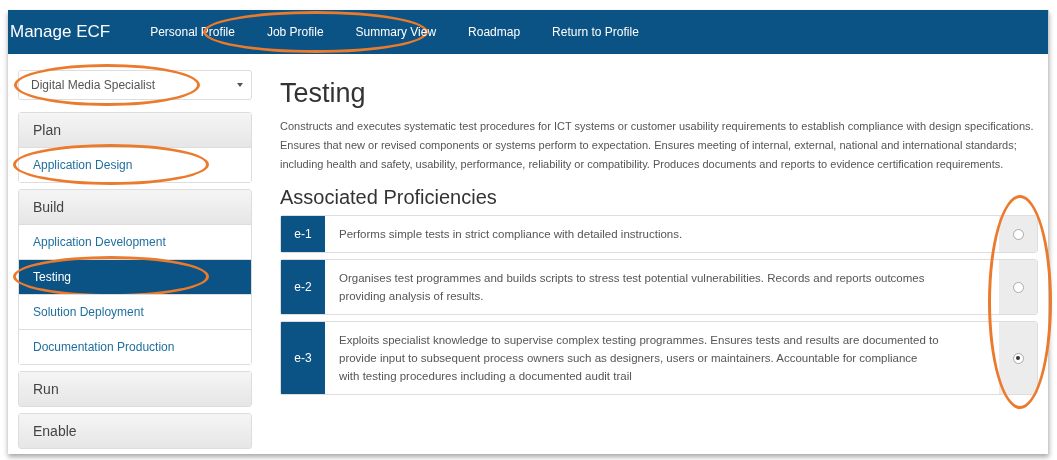 This screenshot has height=460, width=1057. What do you see at coordinates (389, 197) in the screenshot?
I see `section-title: Associated Proficiencies` at bounding box center [389, 197].